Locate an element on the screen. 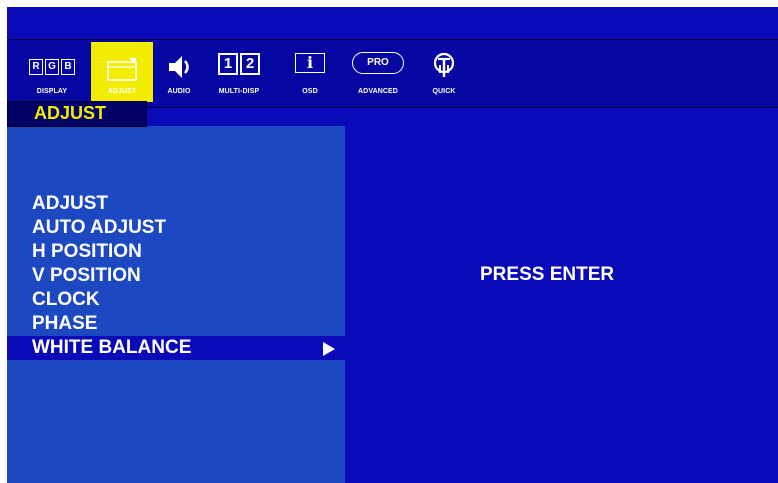  tab-display-label: DISPLAY is located at coordinates (52, 91).